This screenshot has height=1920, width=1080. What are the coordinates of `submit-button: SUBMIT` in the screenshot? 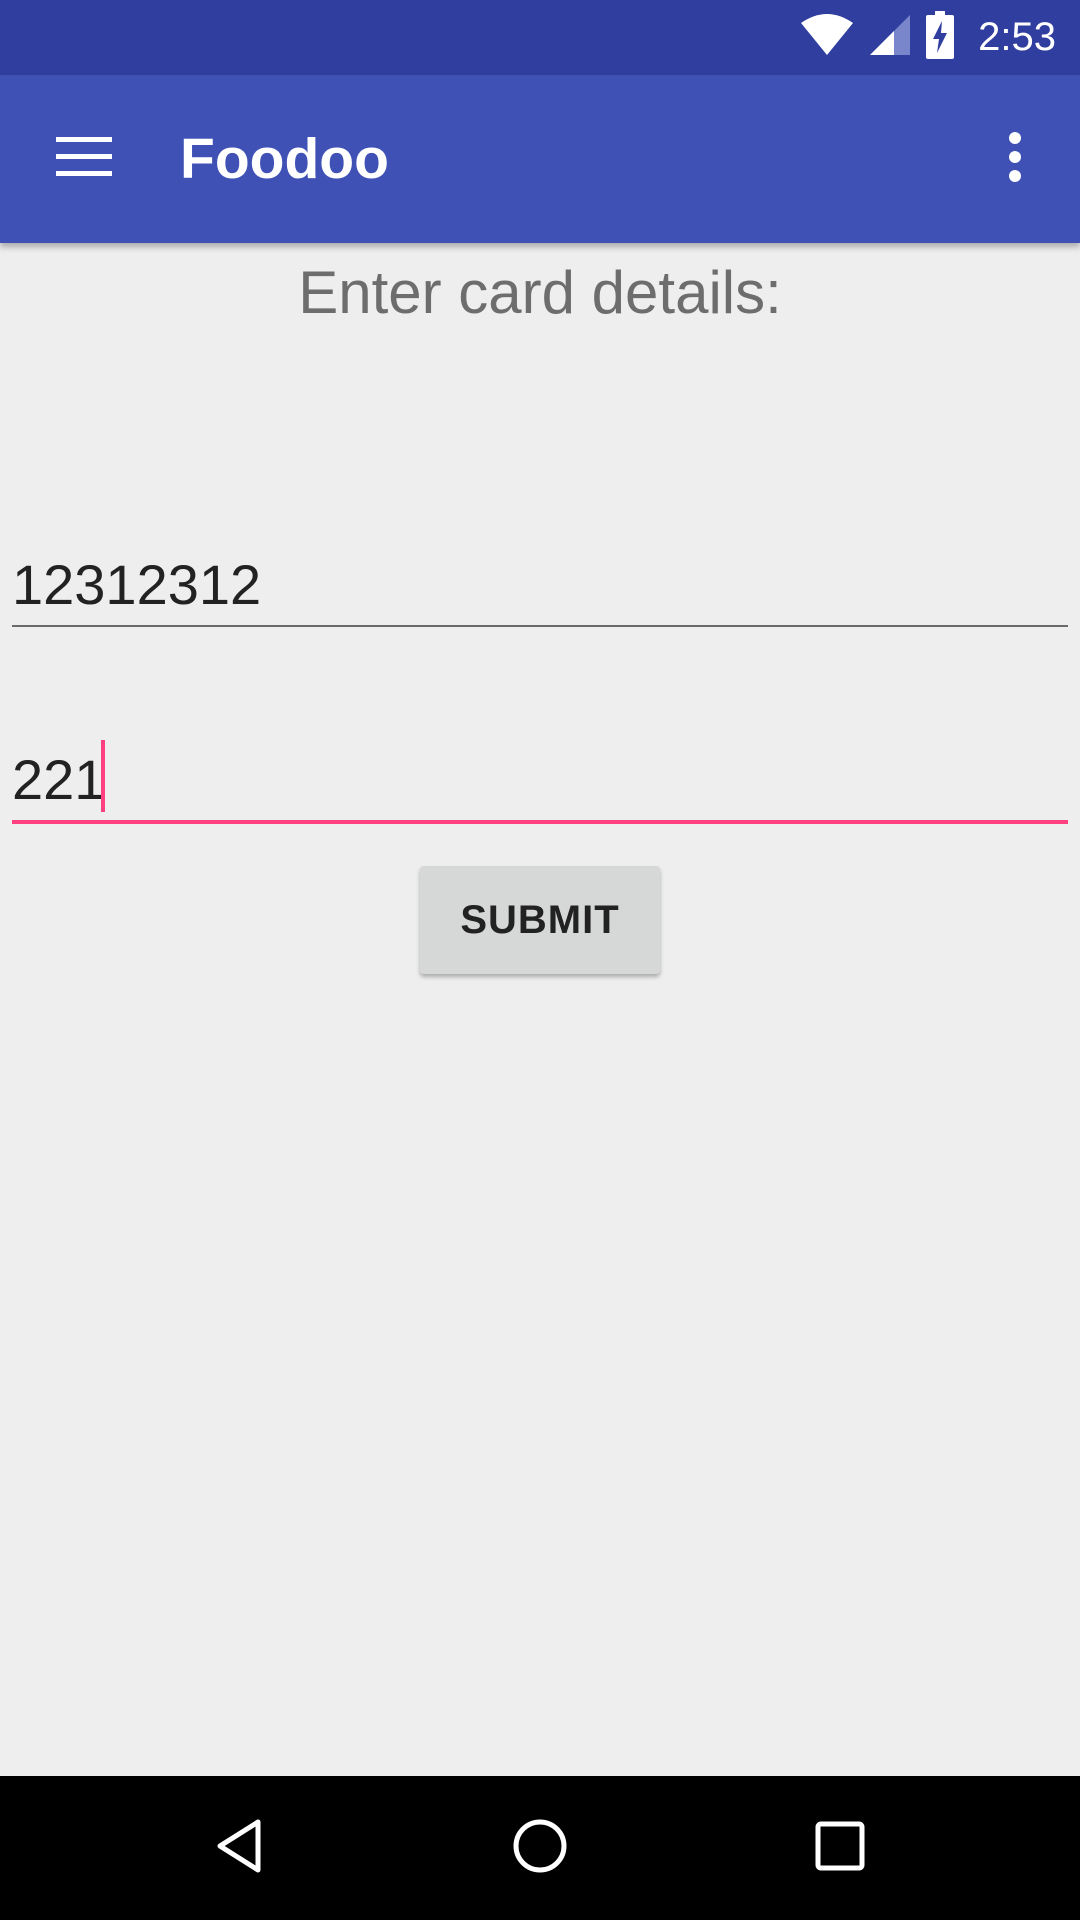 It's located at (540, 920).